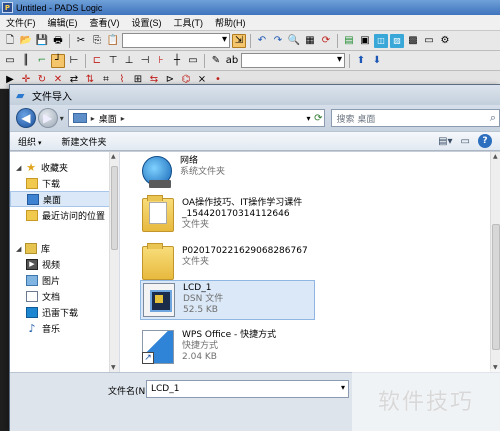  Describe the element at coordinates (293, 60) in the screenshot. I see `sheet-combo` at that location.